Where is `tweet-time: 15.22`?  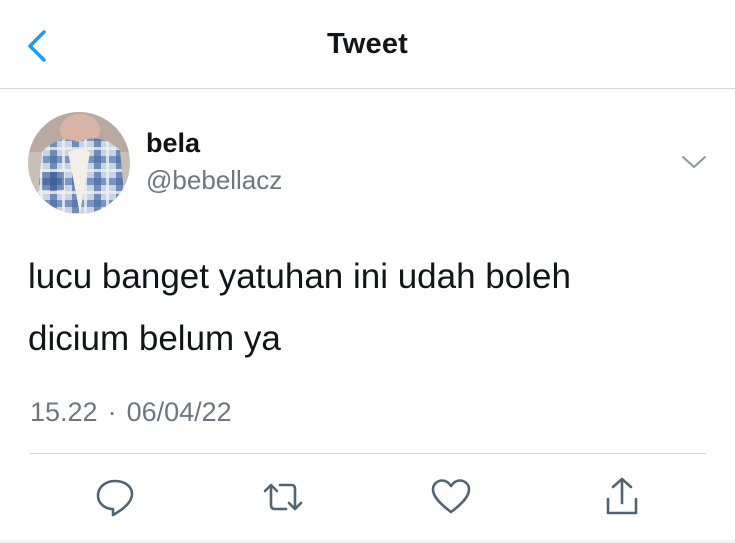
tweet-time: 15.22 is located at coordinates (64, 412).